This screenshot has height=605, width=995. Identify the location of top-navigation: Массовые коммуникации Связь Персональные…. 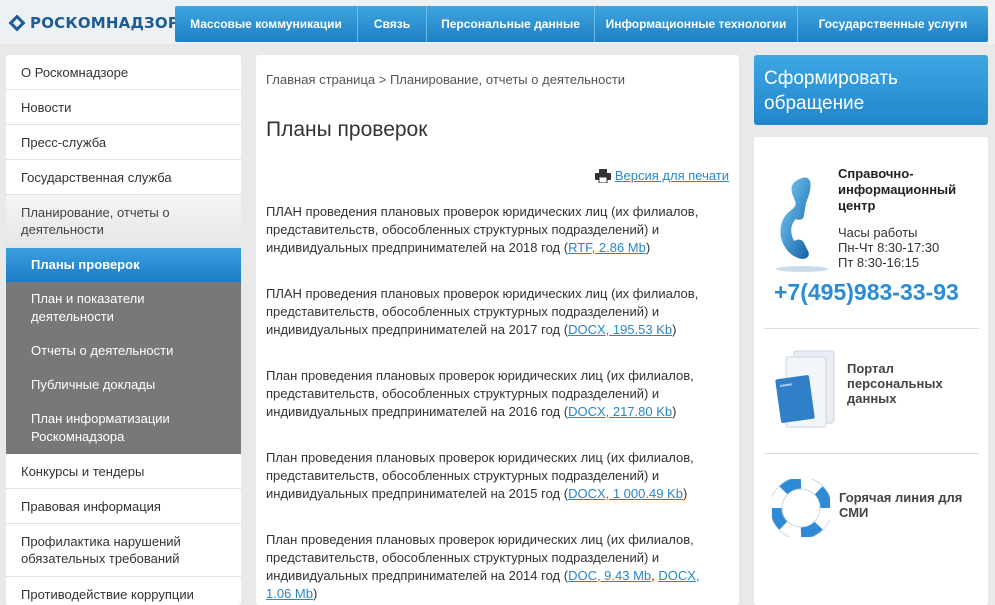
(581, 24).